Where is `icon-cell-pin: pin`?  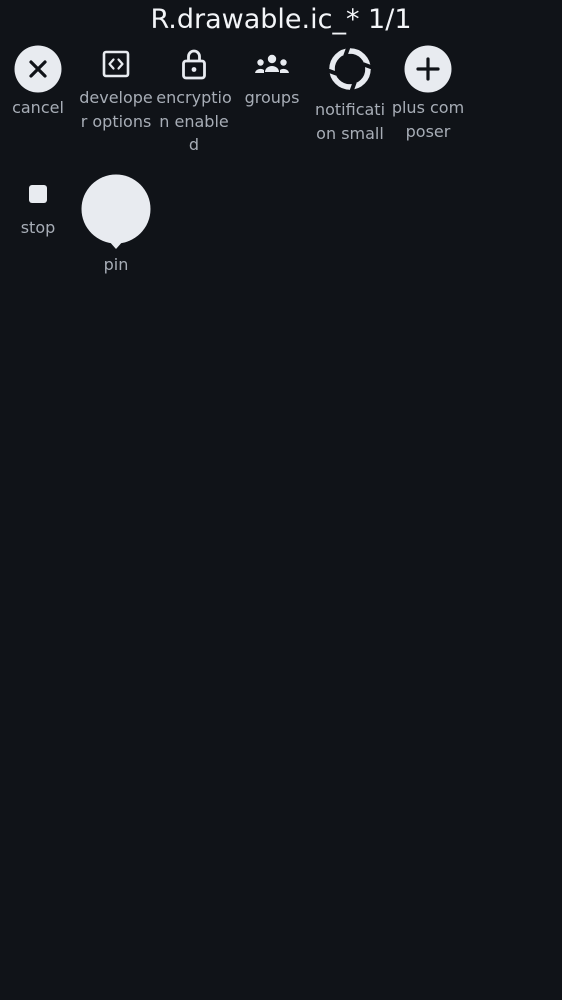 icon-cell-pin: pin is located at coordinates (116, 226).